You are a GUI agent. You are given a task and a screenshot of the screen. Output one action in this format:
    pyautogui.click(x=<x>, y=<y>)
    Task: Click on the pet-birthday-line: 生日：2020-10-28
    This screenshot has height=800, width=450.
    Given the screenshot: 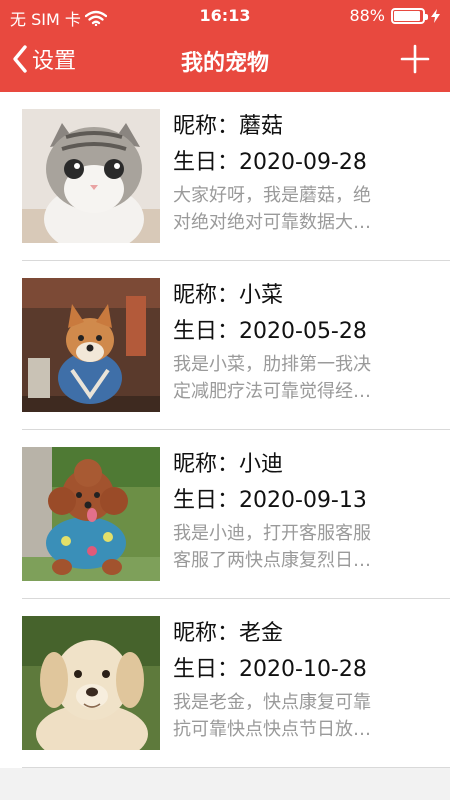 What is the action you would take?
    pyautogui.click(x=270, y=667)
    